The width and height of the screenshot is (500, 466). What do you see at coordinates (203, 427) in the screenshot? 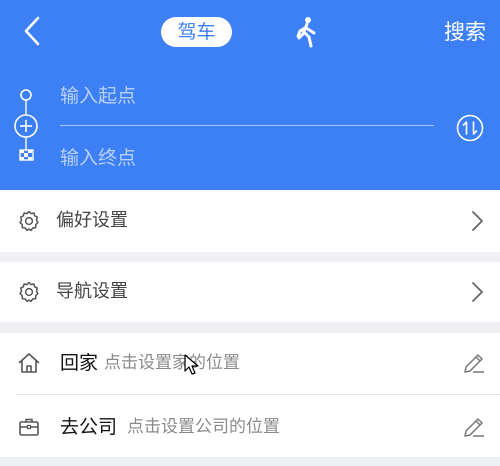
I see `work-hint: 点击设置公司的位置` at bounding box center [203, 427].